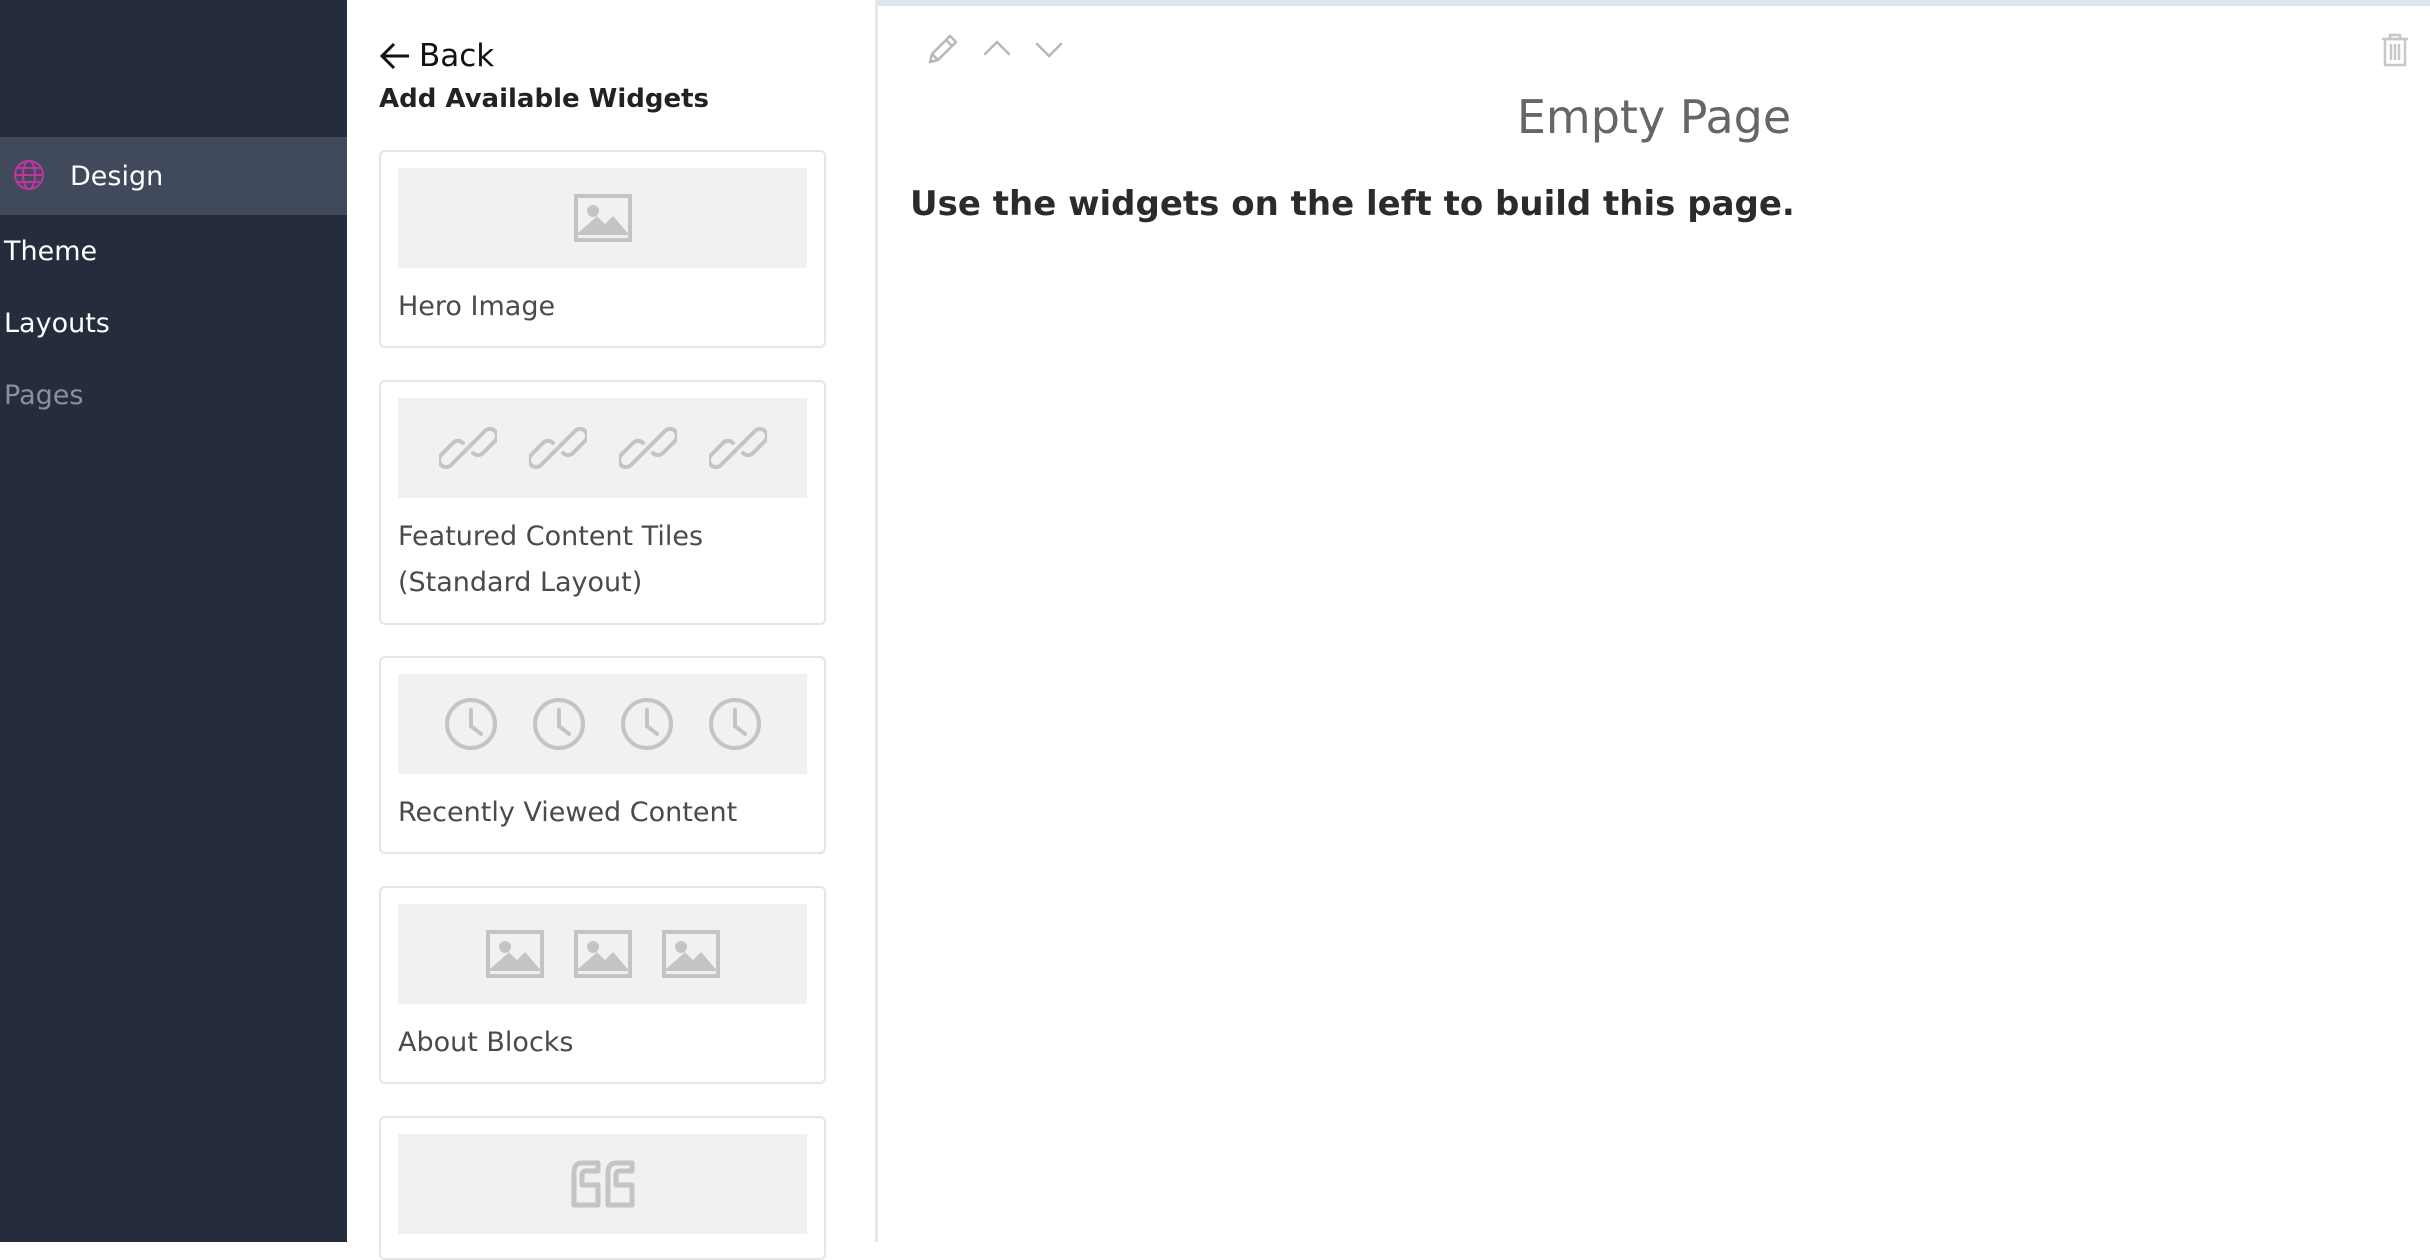  I want to click on widget-featured-content-tiles: Featured Content Tiles (Standard Layout), so click(602, 502).